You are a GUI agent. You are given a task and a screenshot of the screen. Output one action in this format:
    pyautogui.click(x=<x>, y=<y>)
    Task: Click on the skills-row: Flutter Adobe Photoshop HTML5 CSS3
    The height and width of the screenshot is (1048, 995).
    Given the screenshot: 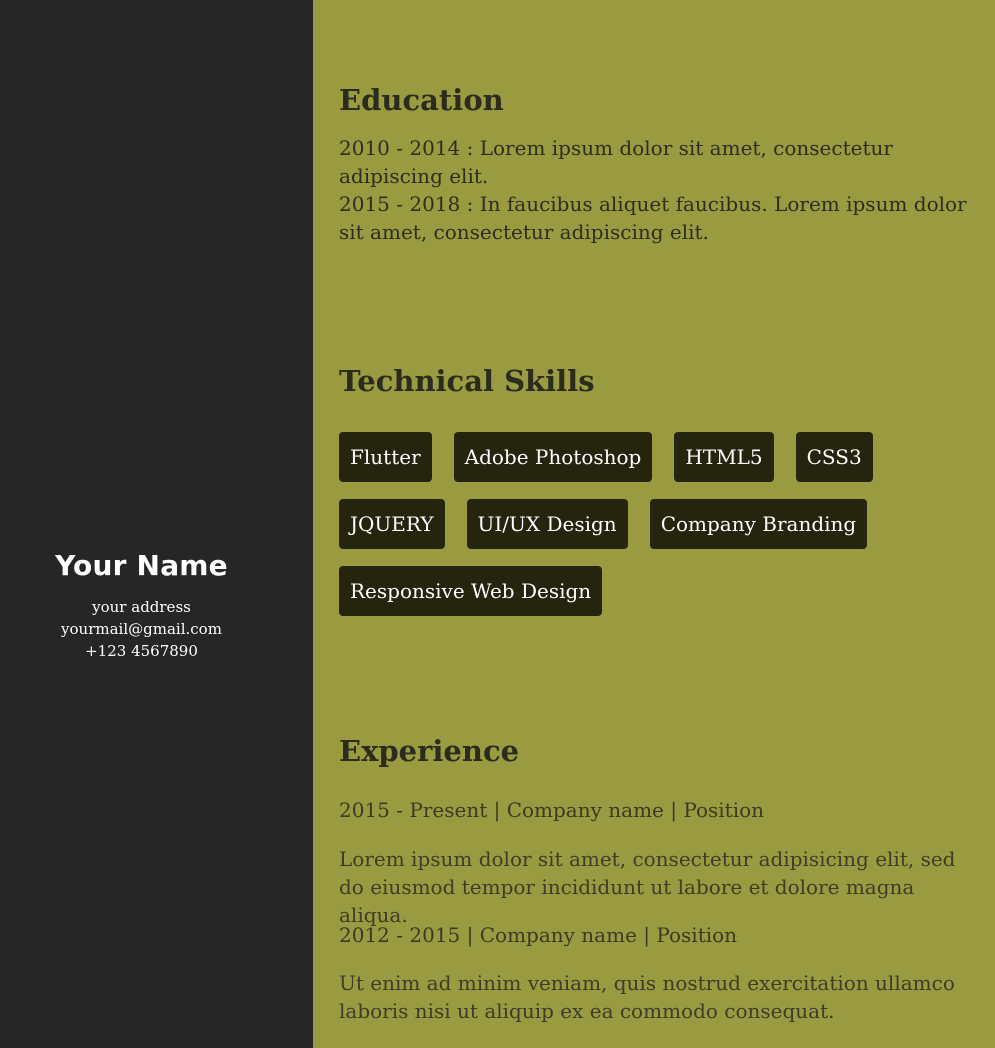 What is the action you would take?
    pyautogui.click(x=649, y=457)
    